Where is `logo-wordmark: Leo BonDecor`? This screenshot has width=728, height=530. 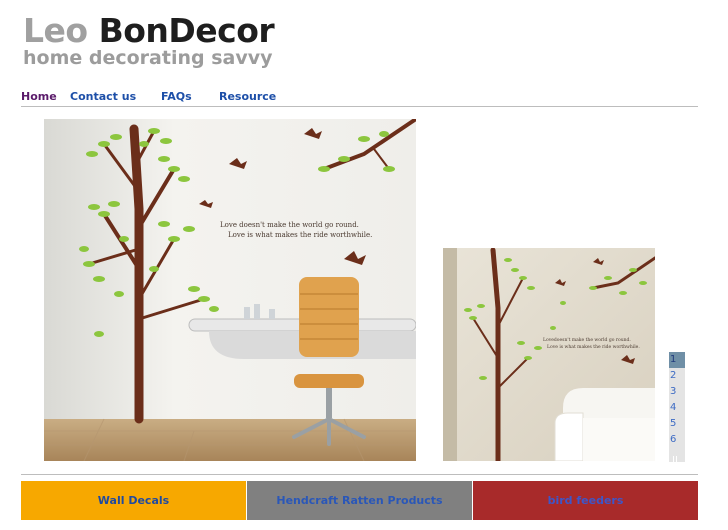
logo-wordmark: Leo BonDecor is located at coordinates (149, 30).